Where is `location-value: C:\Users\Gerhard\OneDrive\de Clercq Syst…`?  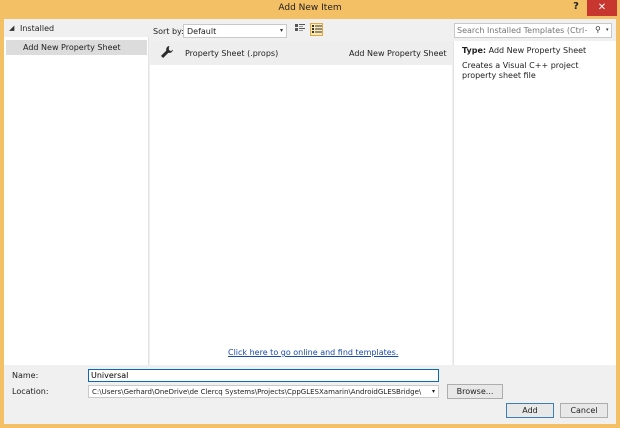 location-value: C:\Users\Gerhard\OneDrive\de Clercq Syst… is located at coordinates (257, 392).